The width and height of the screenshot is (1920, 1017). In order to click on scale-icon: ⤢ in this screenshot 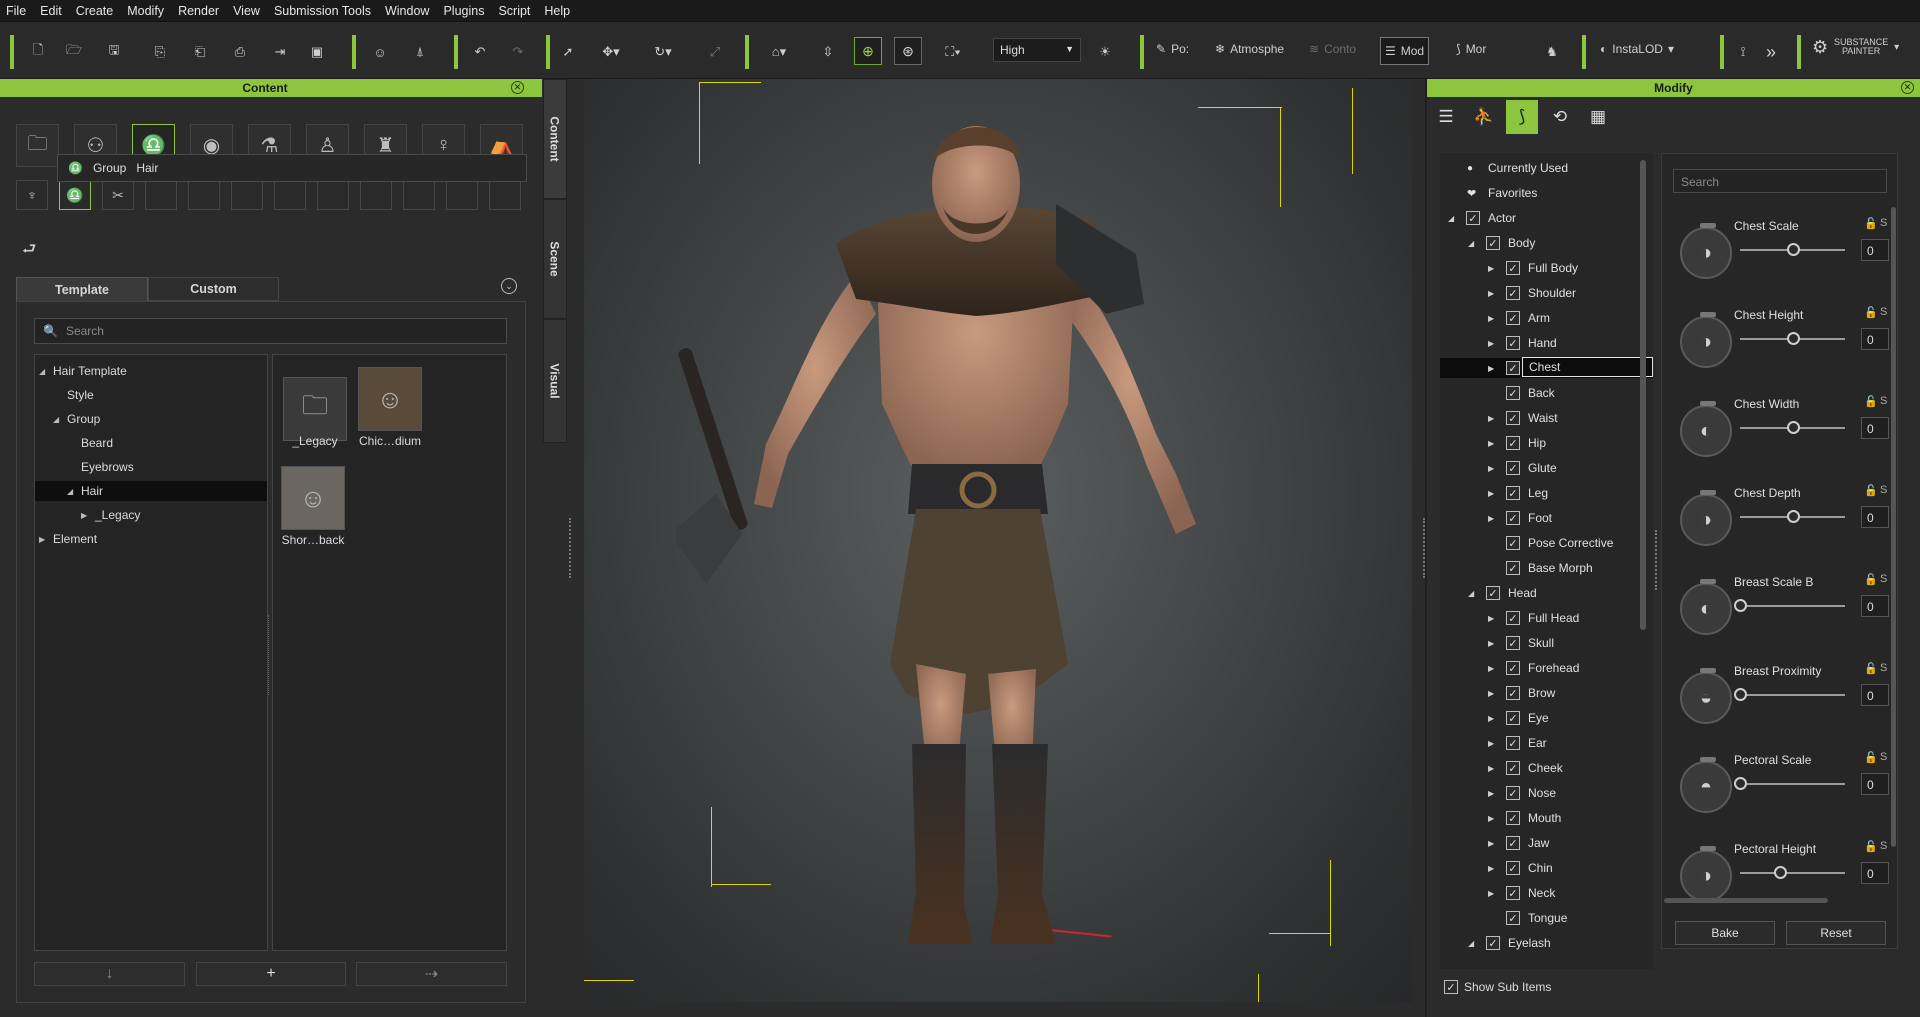, I will do `click(715, 52)`.